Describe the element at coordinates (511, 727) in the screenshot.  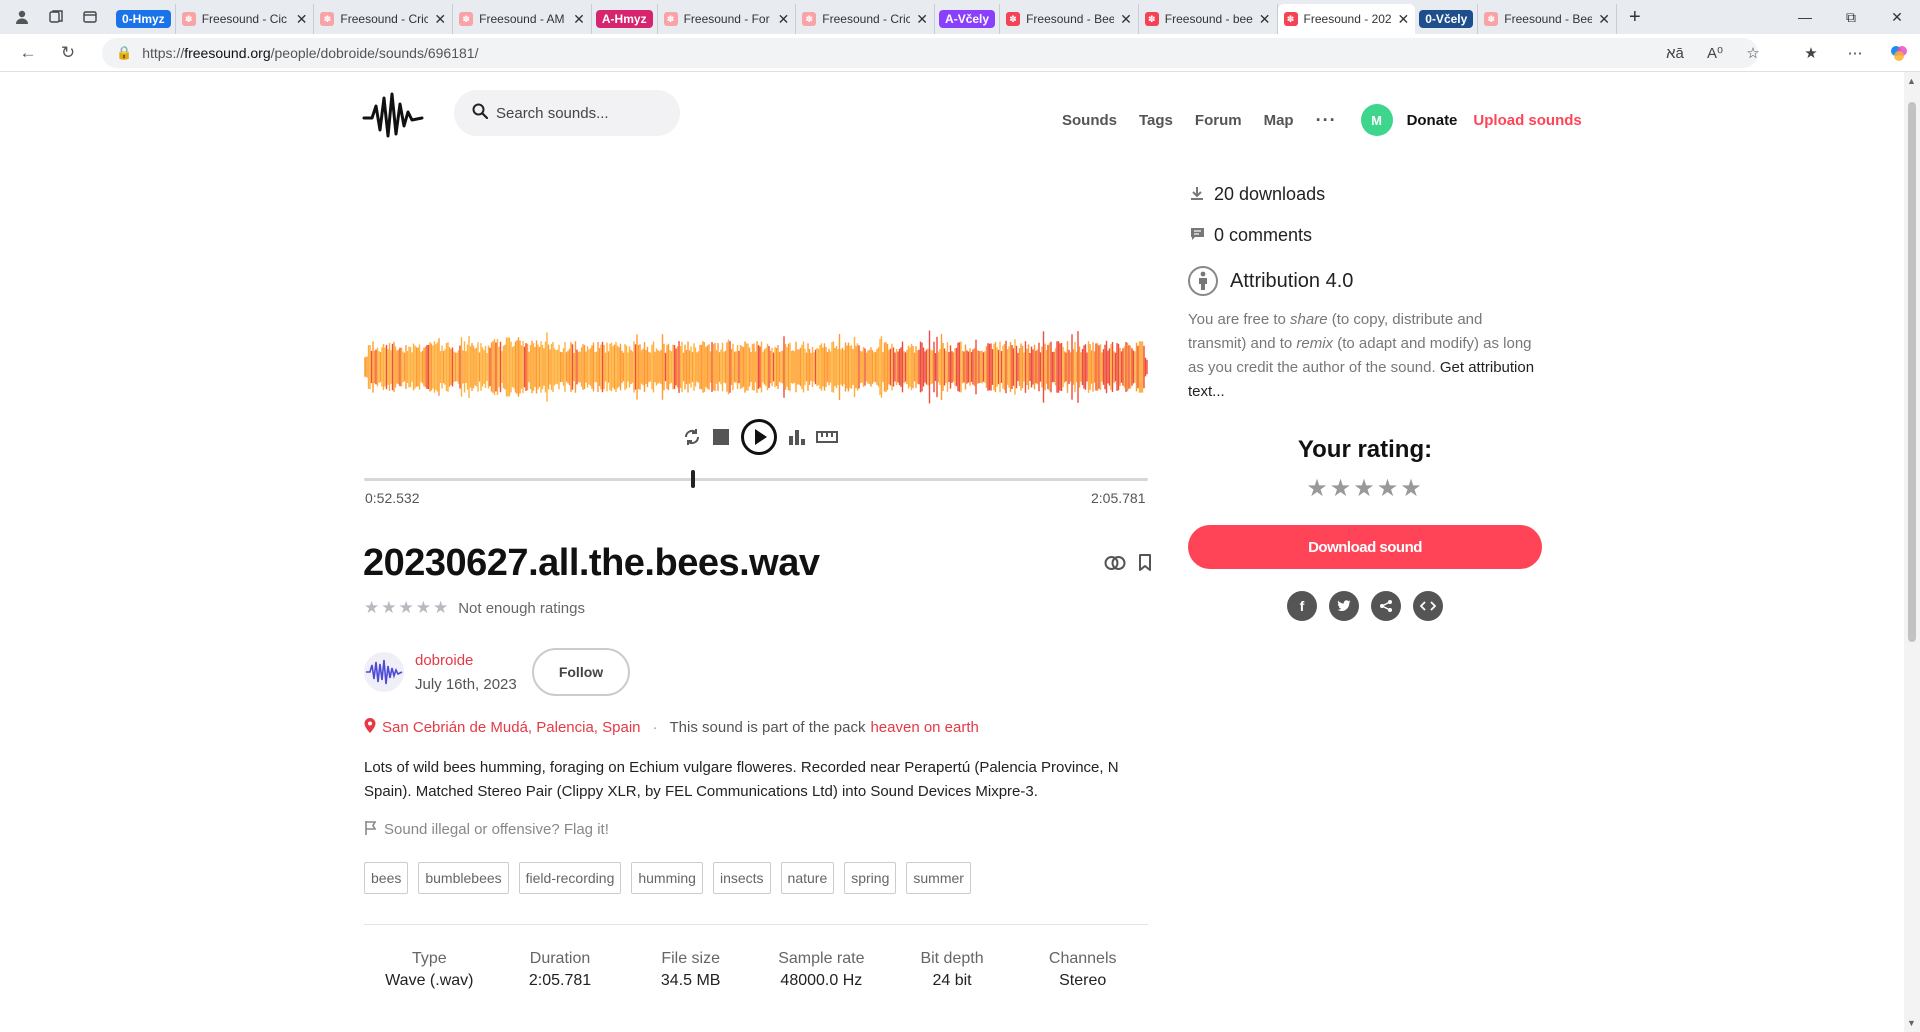
I see `location-link: San Cebrián de Mudá, Palencia, Spain` at that location.